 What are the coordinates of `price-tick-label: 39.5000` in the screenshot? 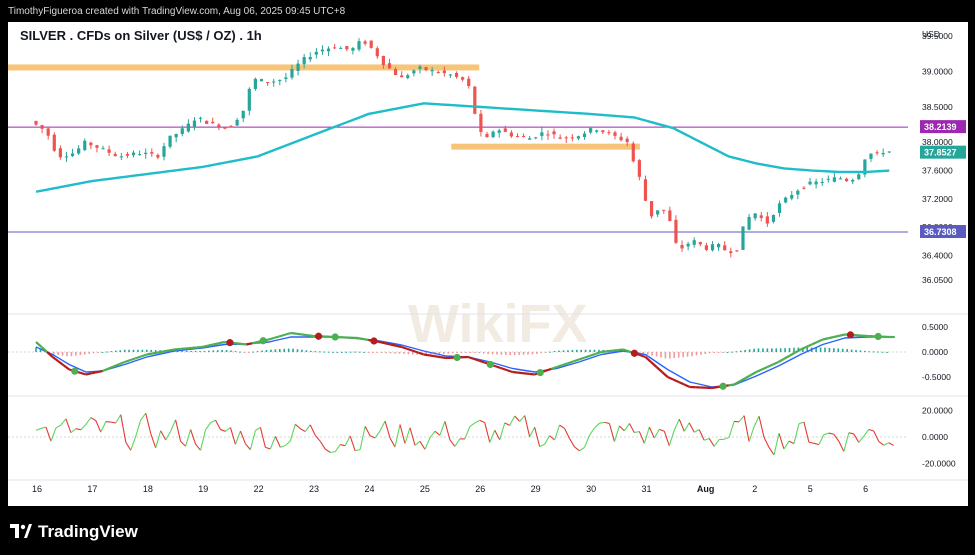 It's located at (937, 36).